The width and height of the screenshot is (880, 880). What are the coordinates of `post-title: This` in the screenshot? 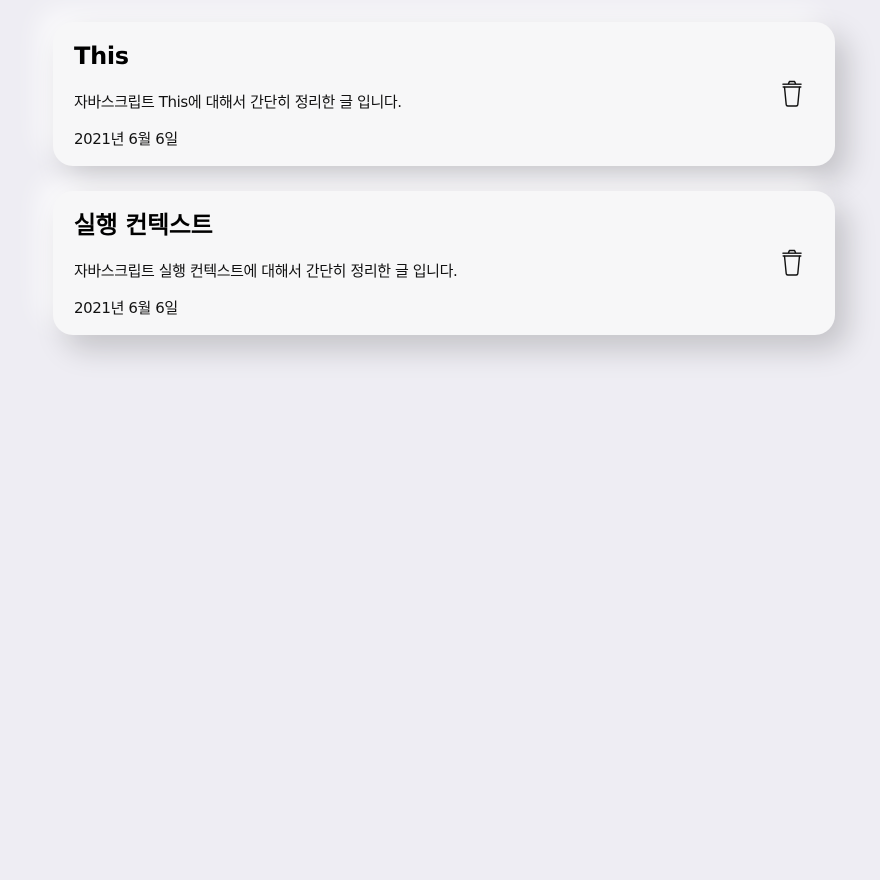 It's located at (101, 56).